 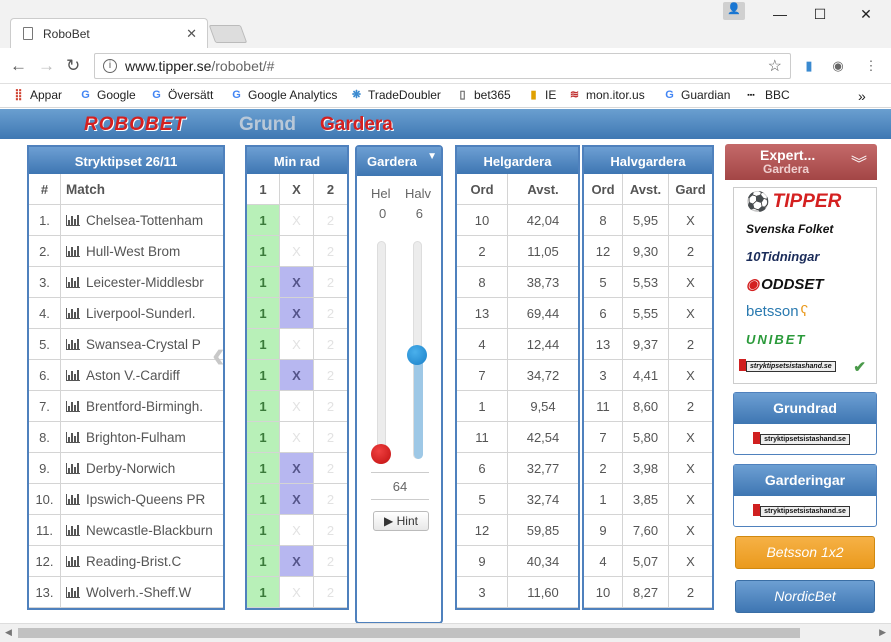 What do you see at coordinates (862, 96) in the screenshot?
I see `more-bookmarks-icon: »` at bounding box center [862, 96].